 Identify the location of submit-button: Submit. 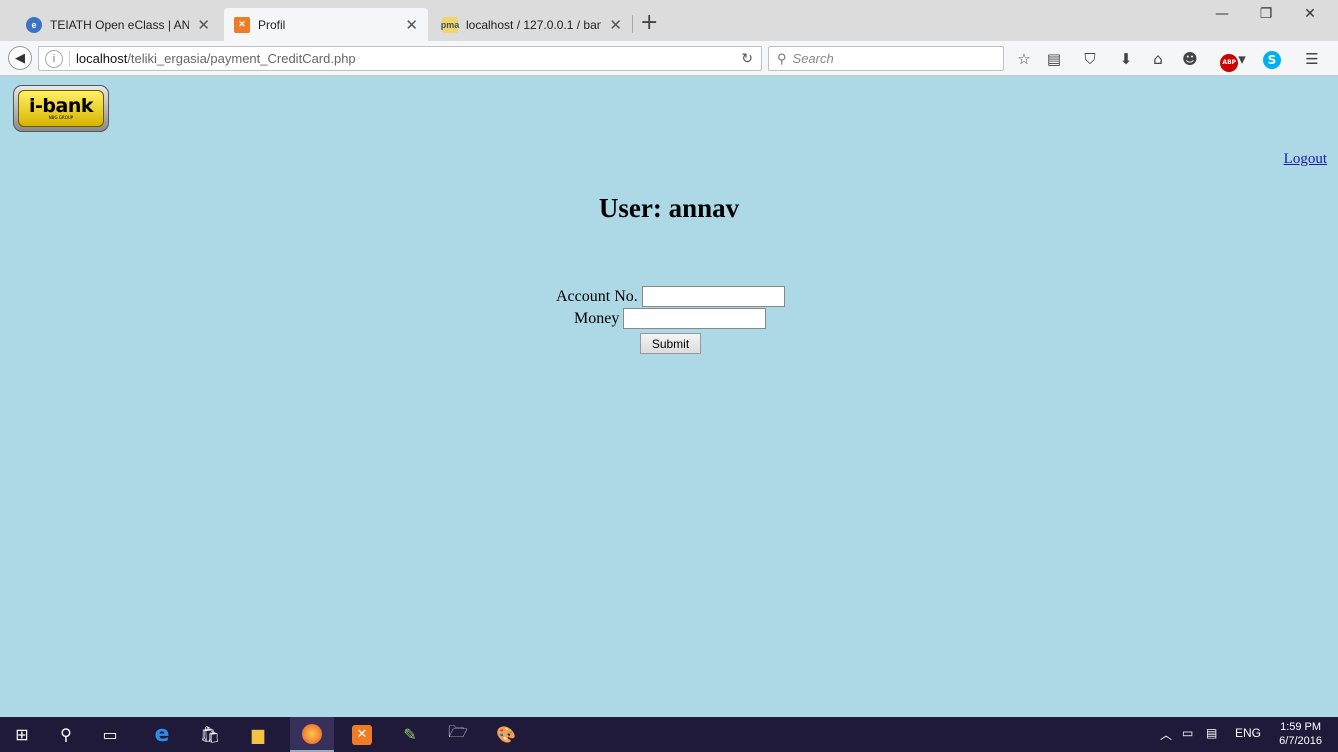
(670, 343).